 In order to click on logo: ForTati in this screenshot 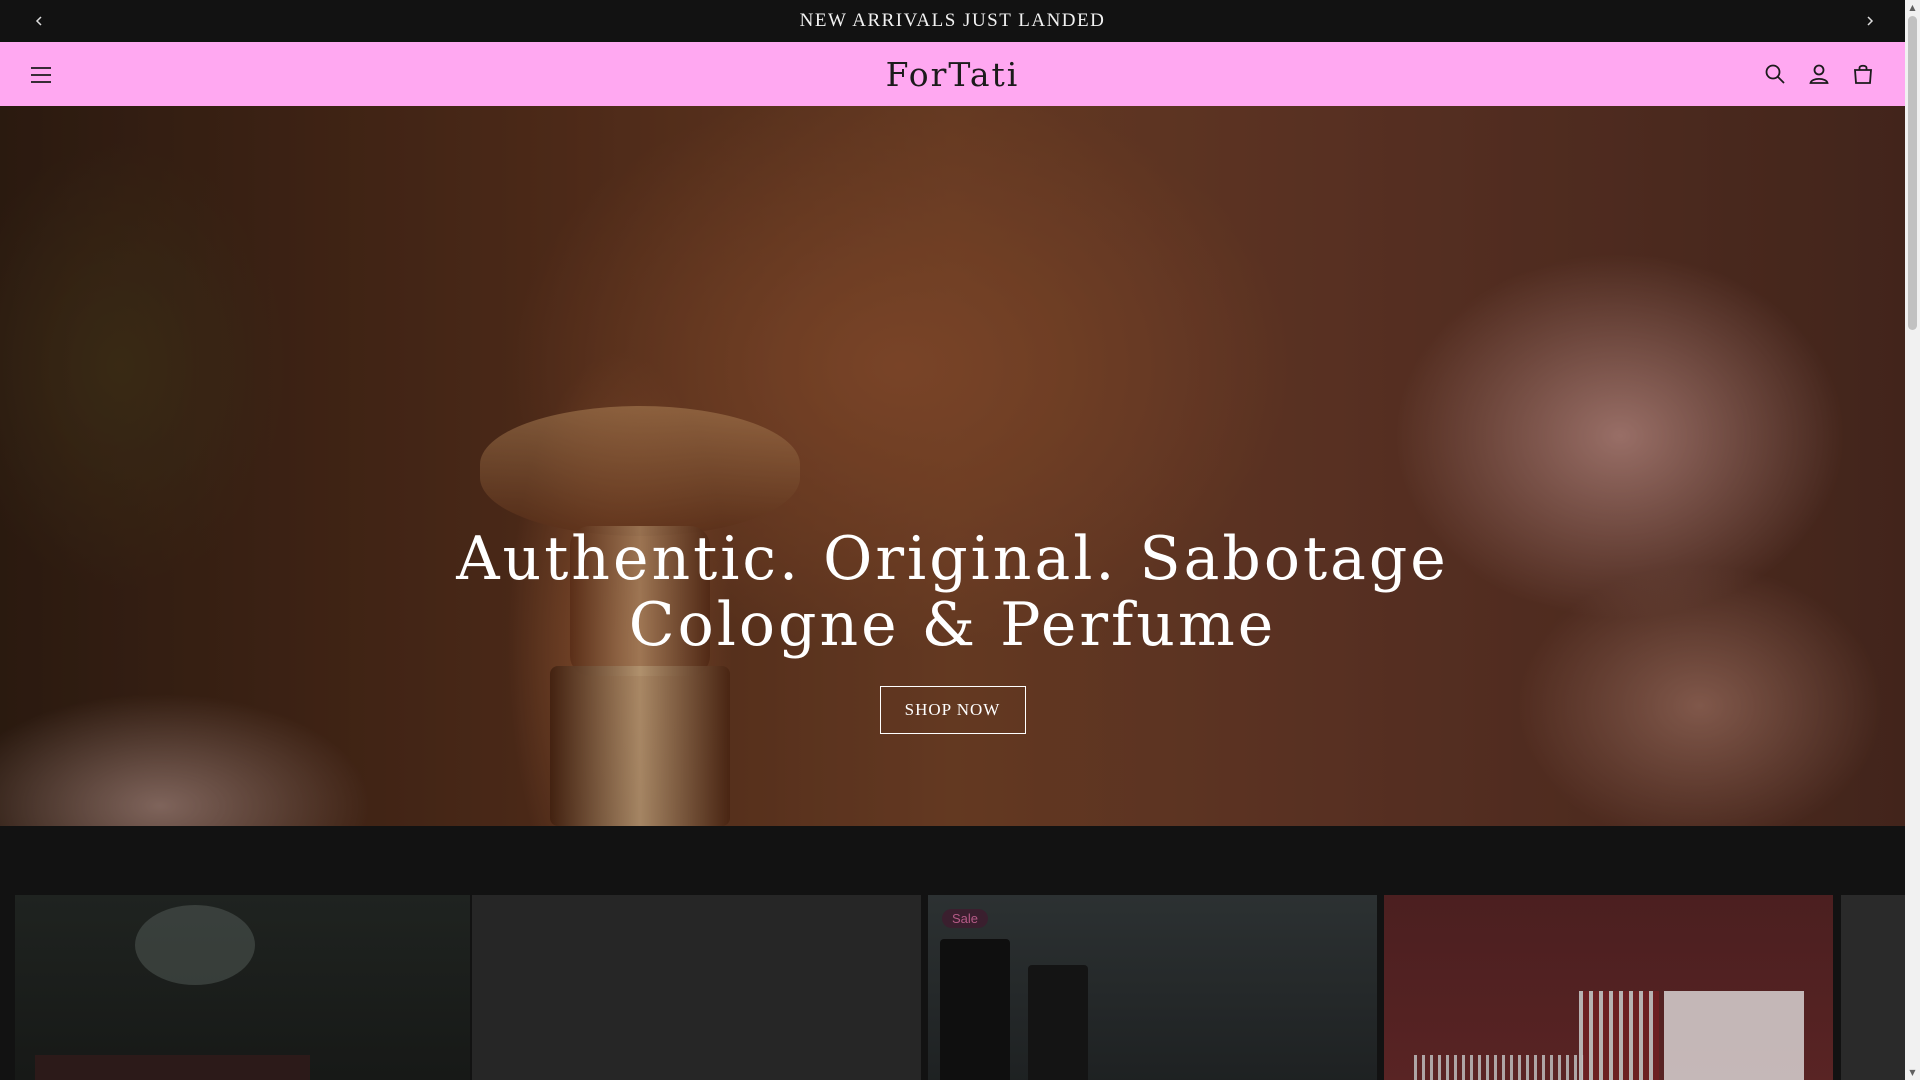, I will do `click(952, 74)`.